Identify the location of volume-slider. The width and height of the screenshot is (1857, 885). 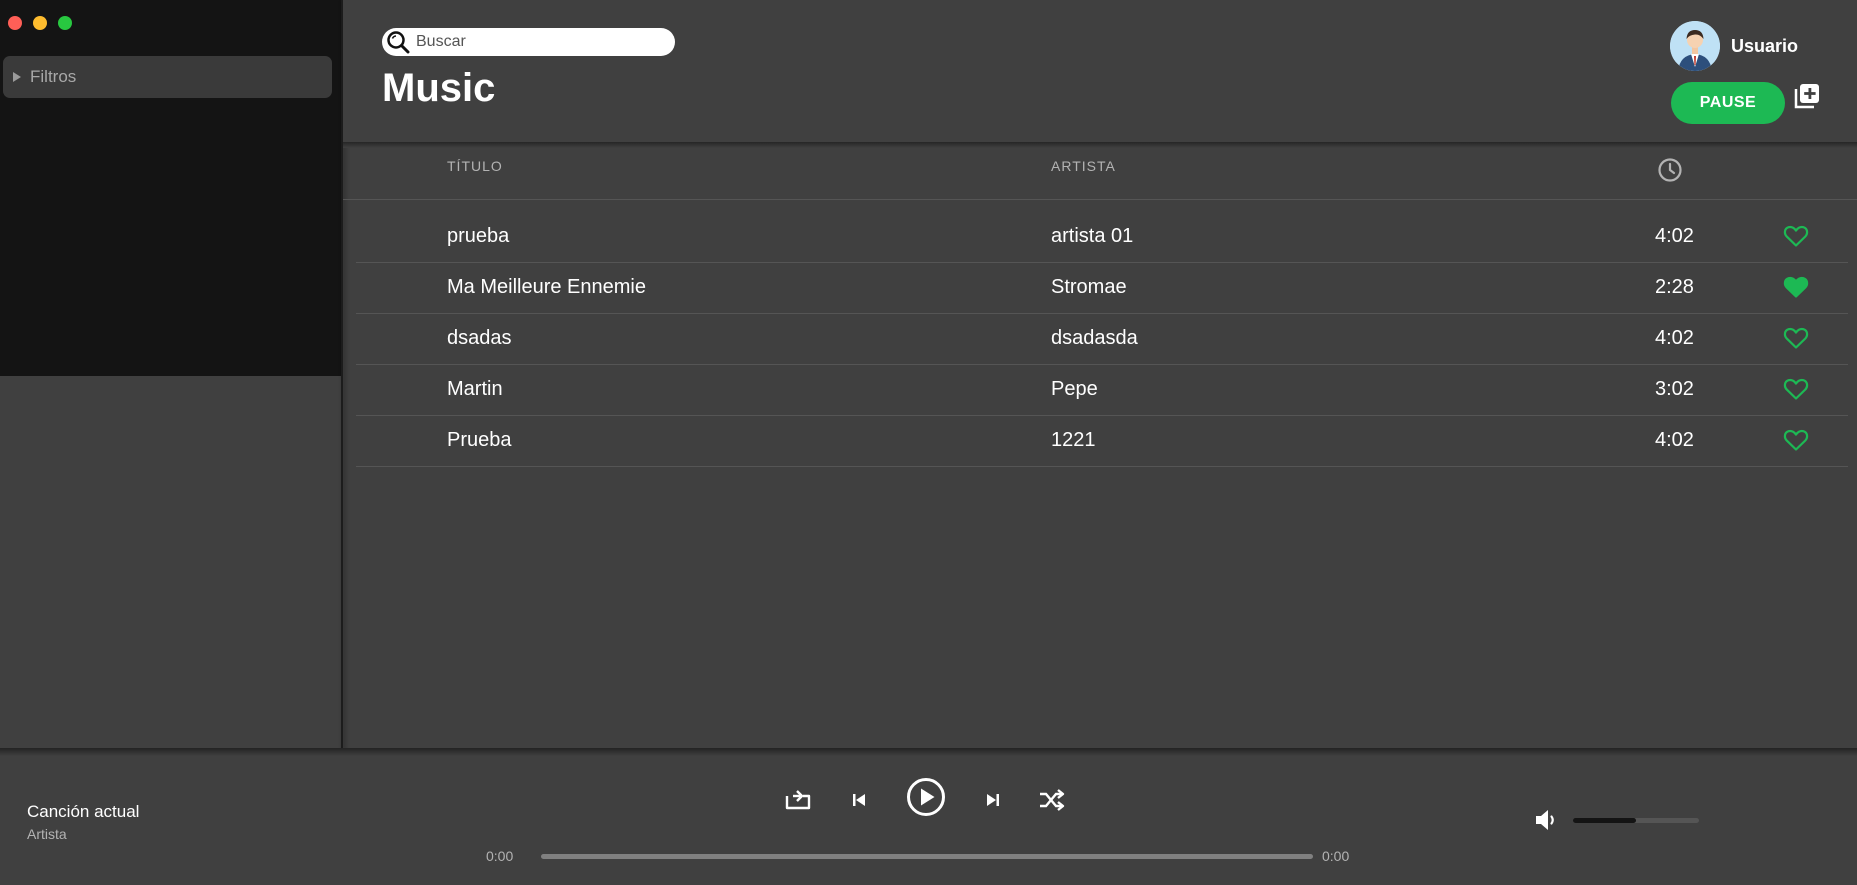
(1636, 820).